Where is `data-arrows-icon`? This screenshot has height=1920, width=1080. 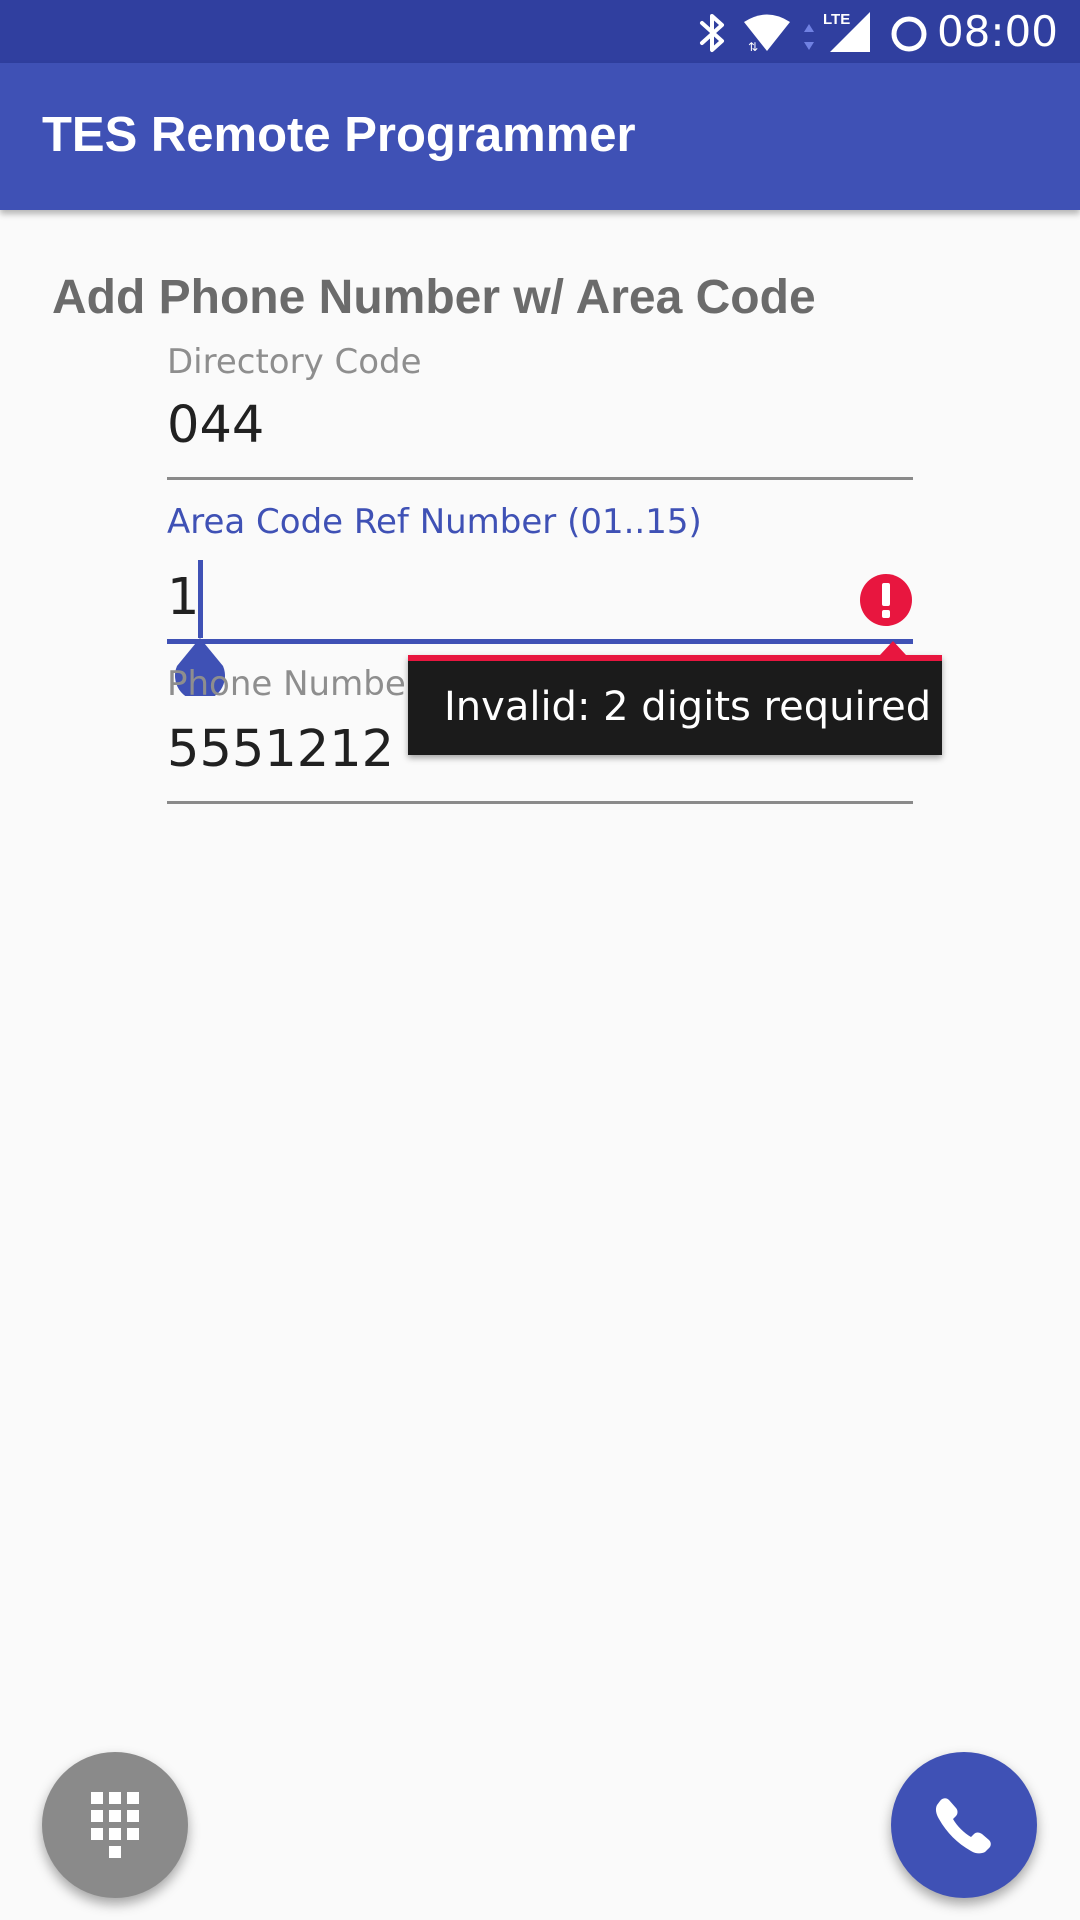
data-arrows-icon is located at coordinates (809, 37).